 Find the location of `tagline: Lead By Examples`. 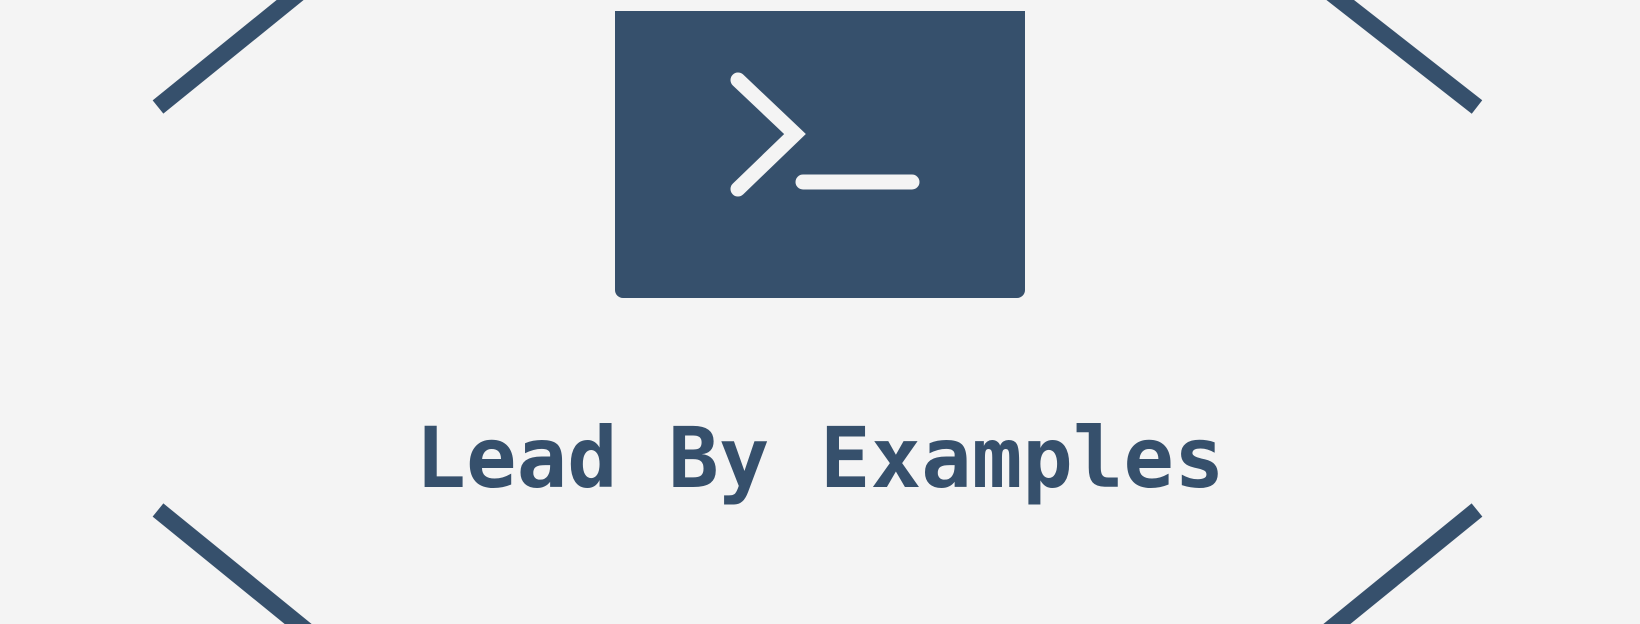

tagline: Lead By Examples is located at coordinates (820, 458).